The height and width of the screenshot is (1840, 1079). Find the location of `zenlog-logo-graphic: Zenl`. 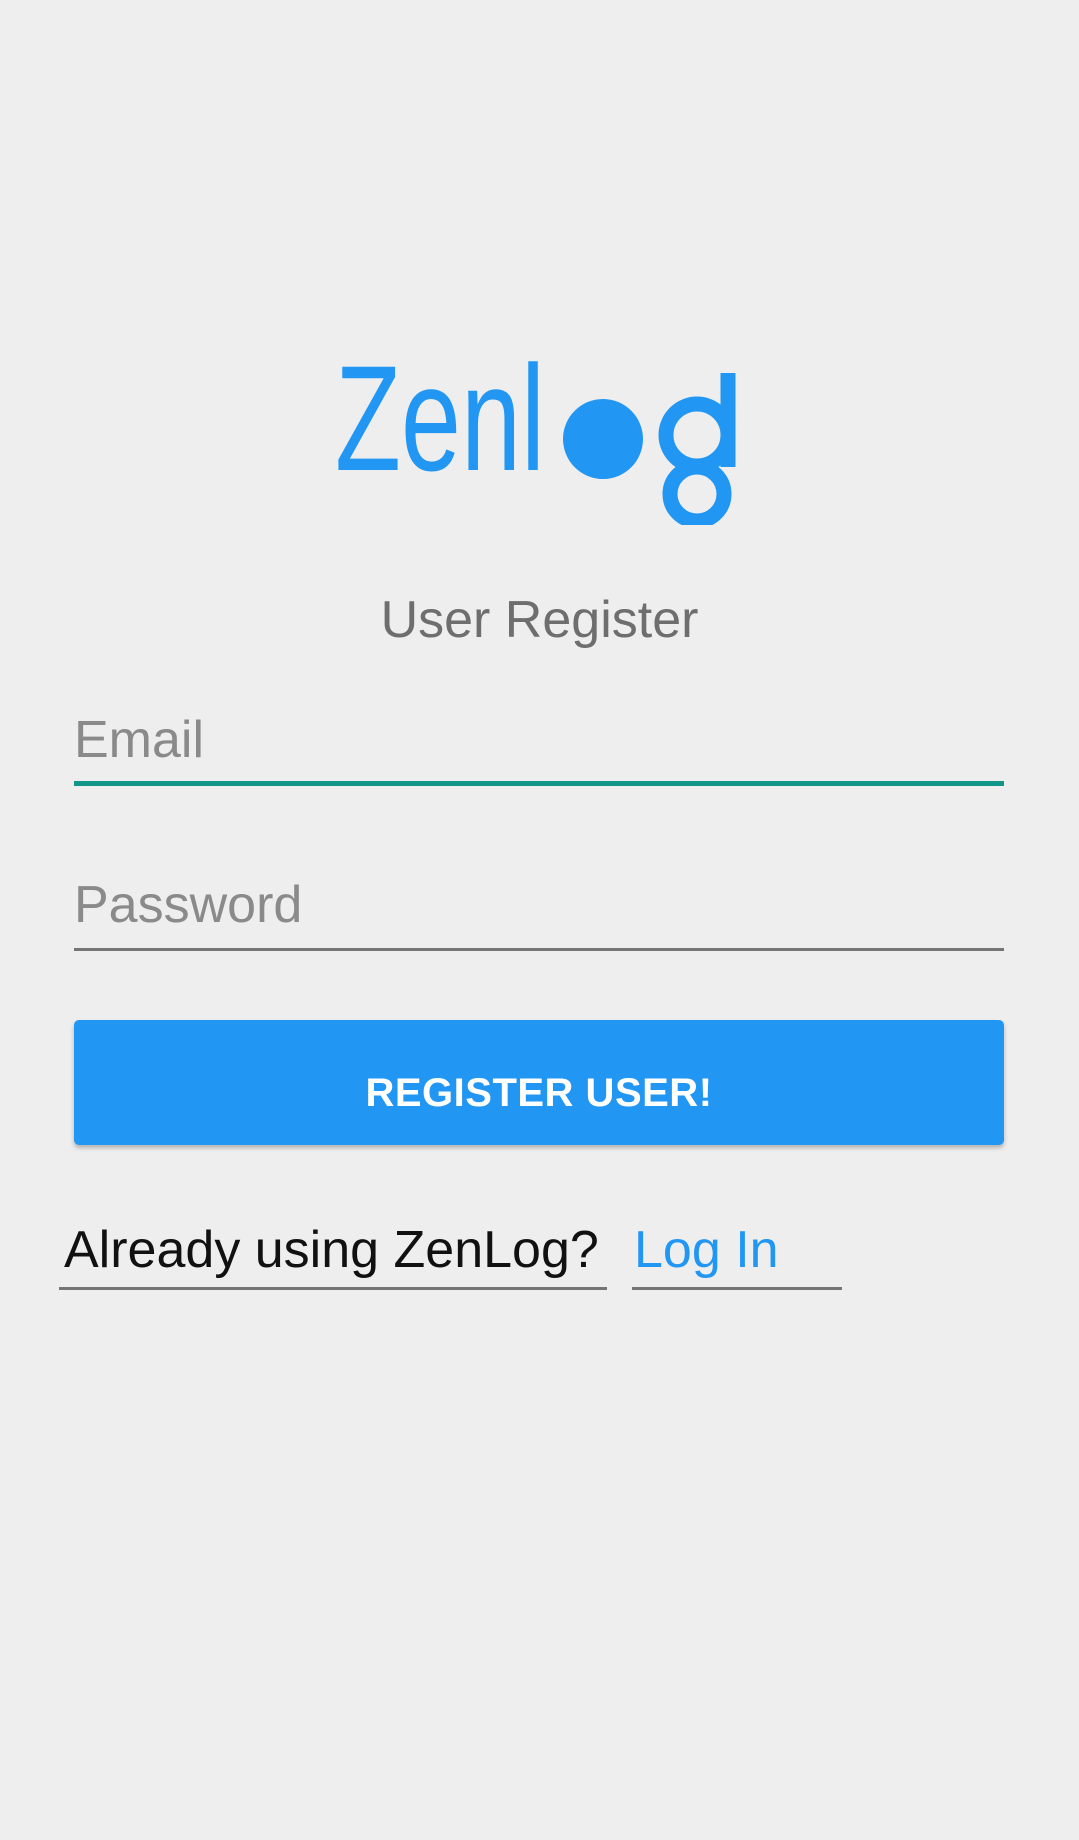

zenlog-logo-graphic: Zenl is located at coordinates (535, 435).